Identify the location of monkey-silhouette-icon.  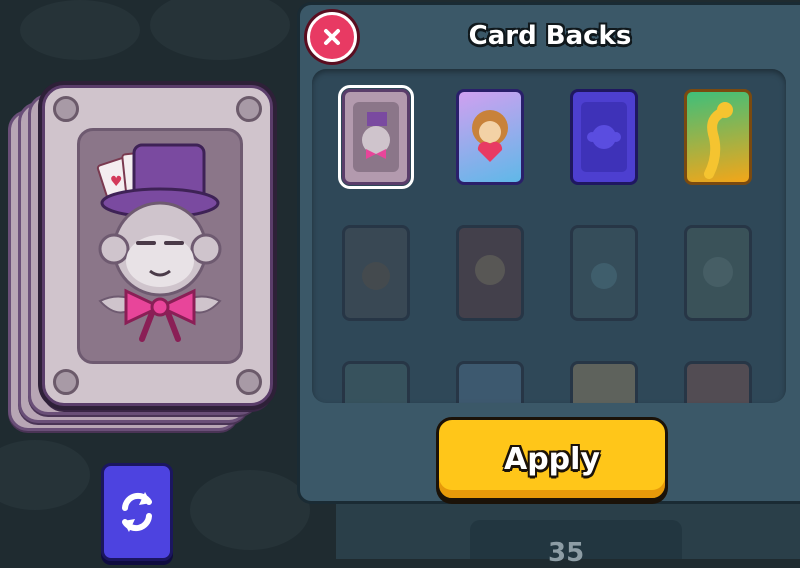
(604, 137).